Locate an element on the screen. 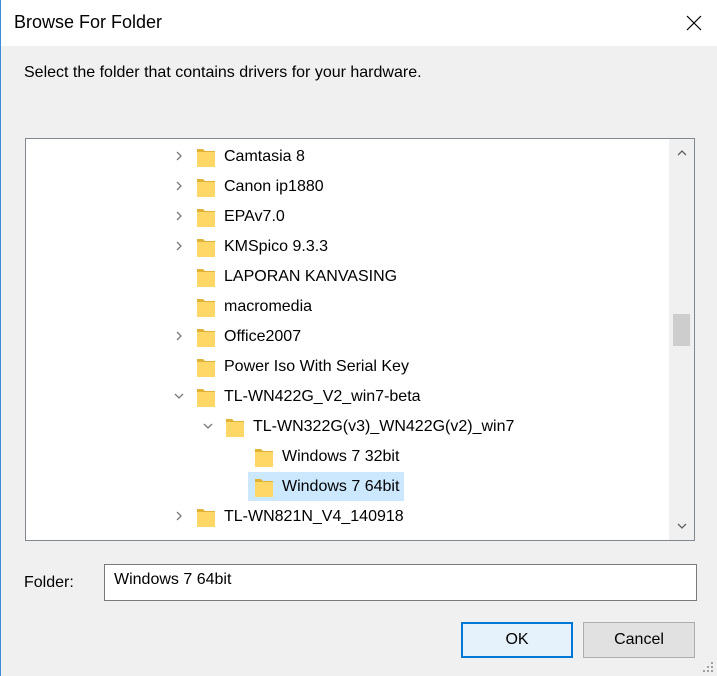  title-bar: Browse For Folder is located at coordinates (359, 23).